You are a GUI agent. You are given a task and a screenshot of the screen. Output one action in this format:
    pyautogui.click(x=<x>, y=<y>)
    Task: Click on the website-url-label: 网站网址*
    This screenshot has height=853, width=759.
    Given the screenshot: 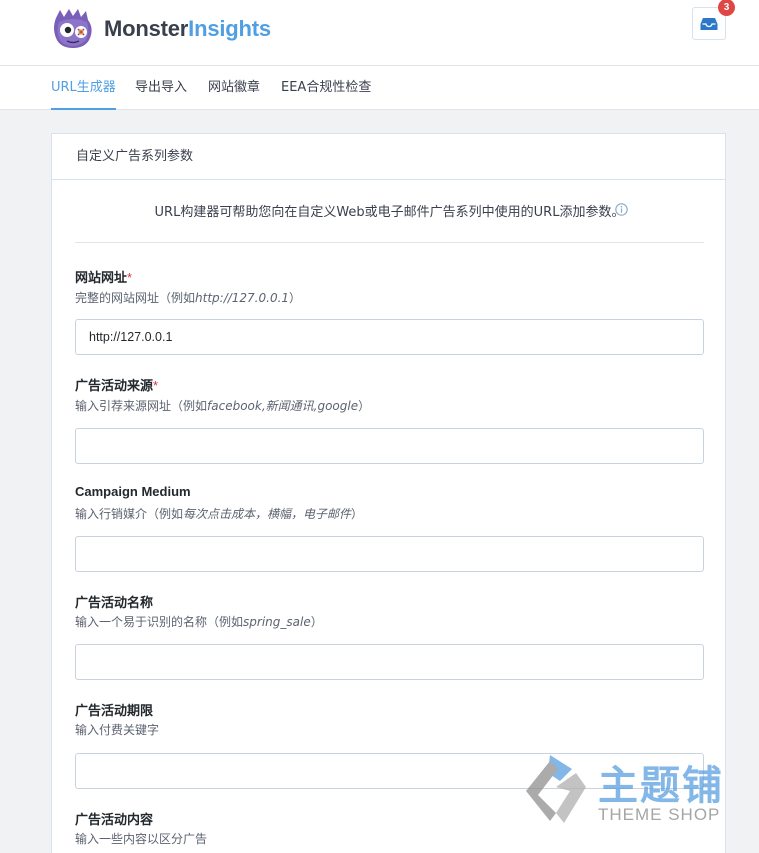 What is the action you would take?
    pyautogui.click(x=103, y=276)
    